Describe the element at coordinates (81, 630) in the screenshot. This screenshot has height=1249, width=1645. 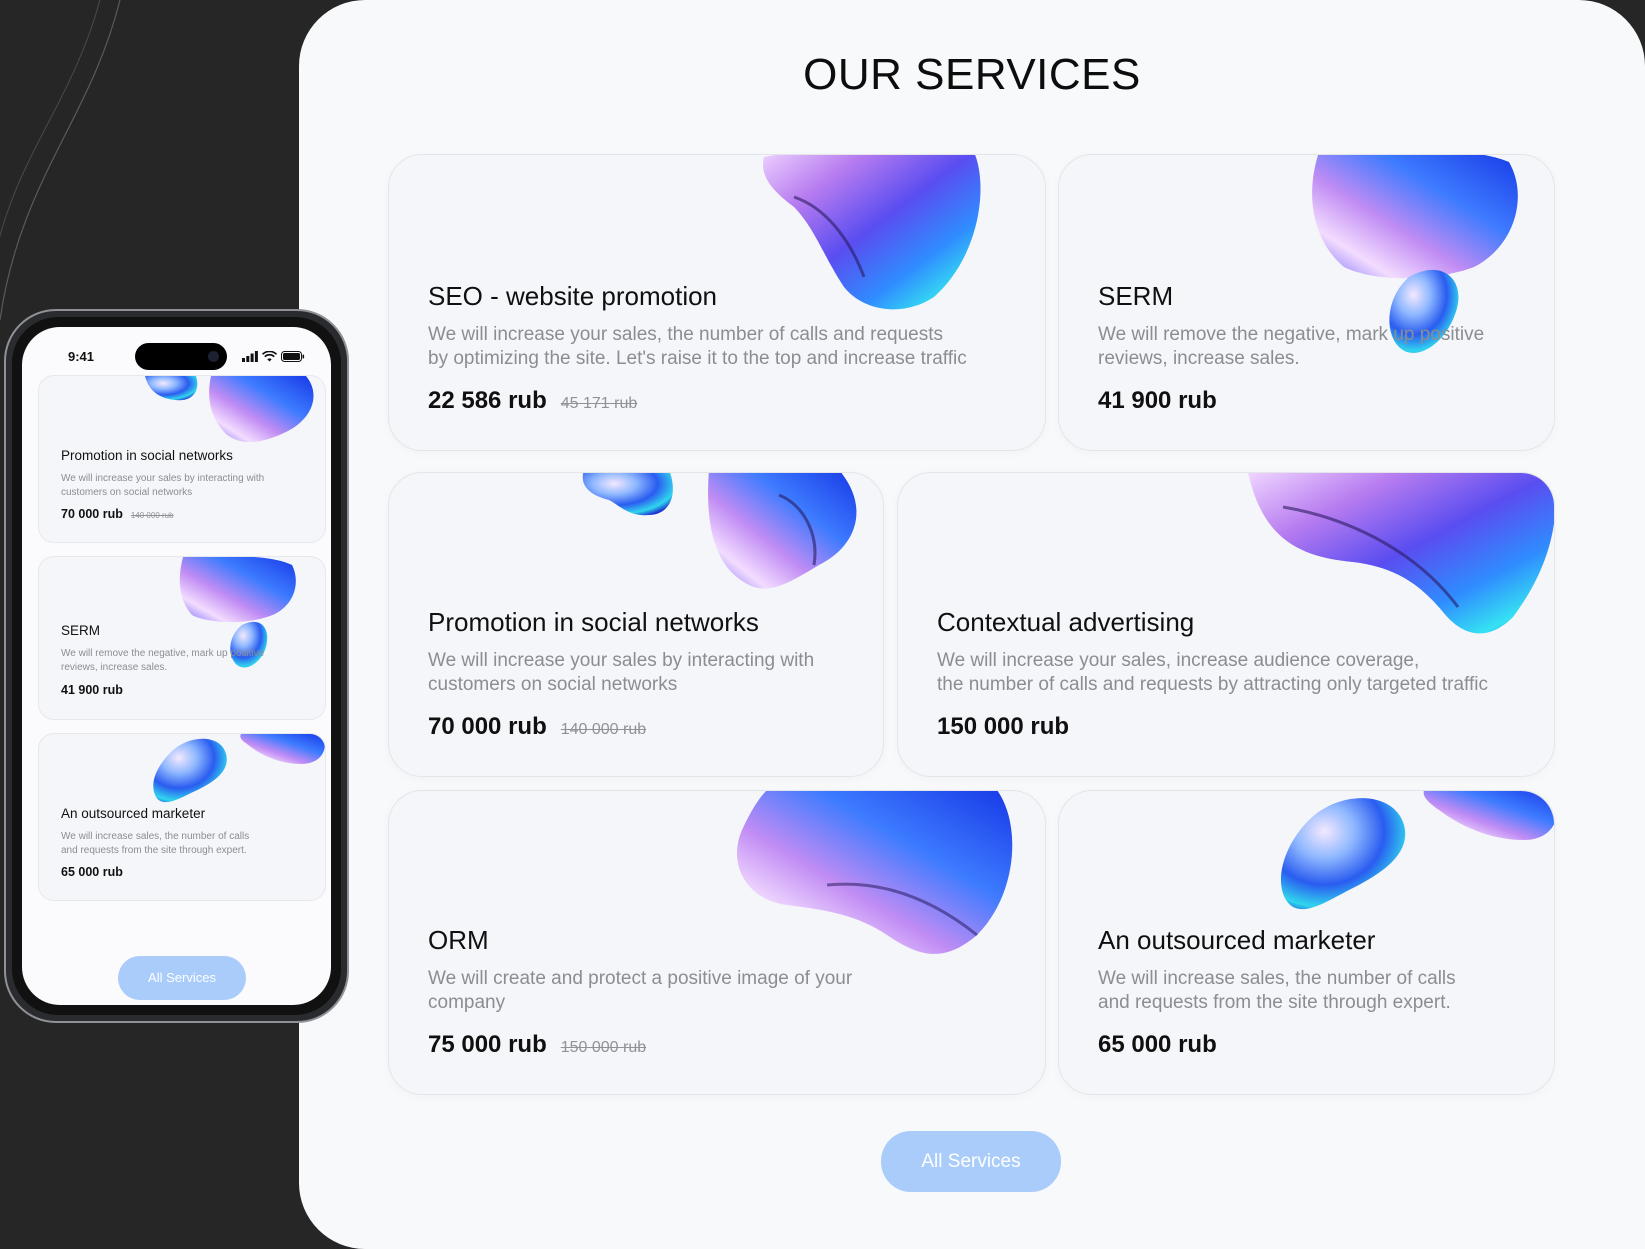
I see `mobile-card-title: SERM` at that location.